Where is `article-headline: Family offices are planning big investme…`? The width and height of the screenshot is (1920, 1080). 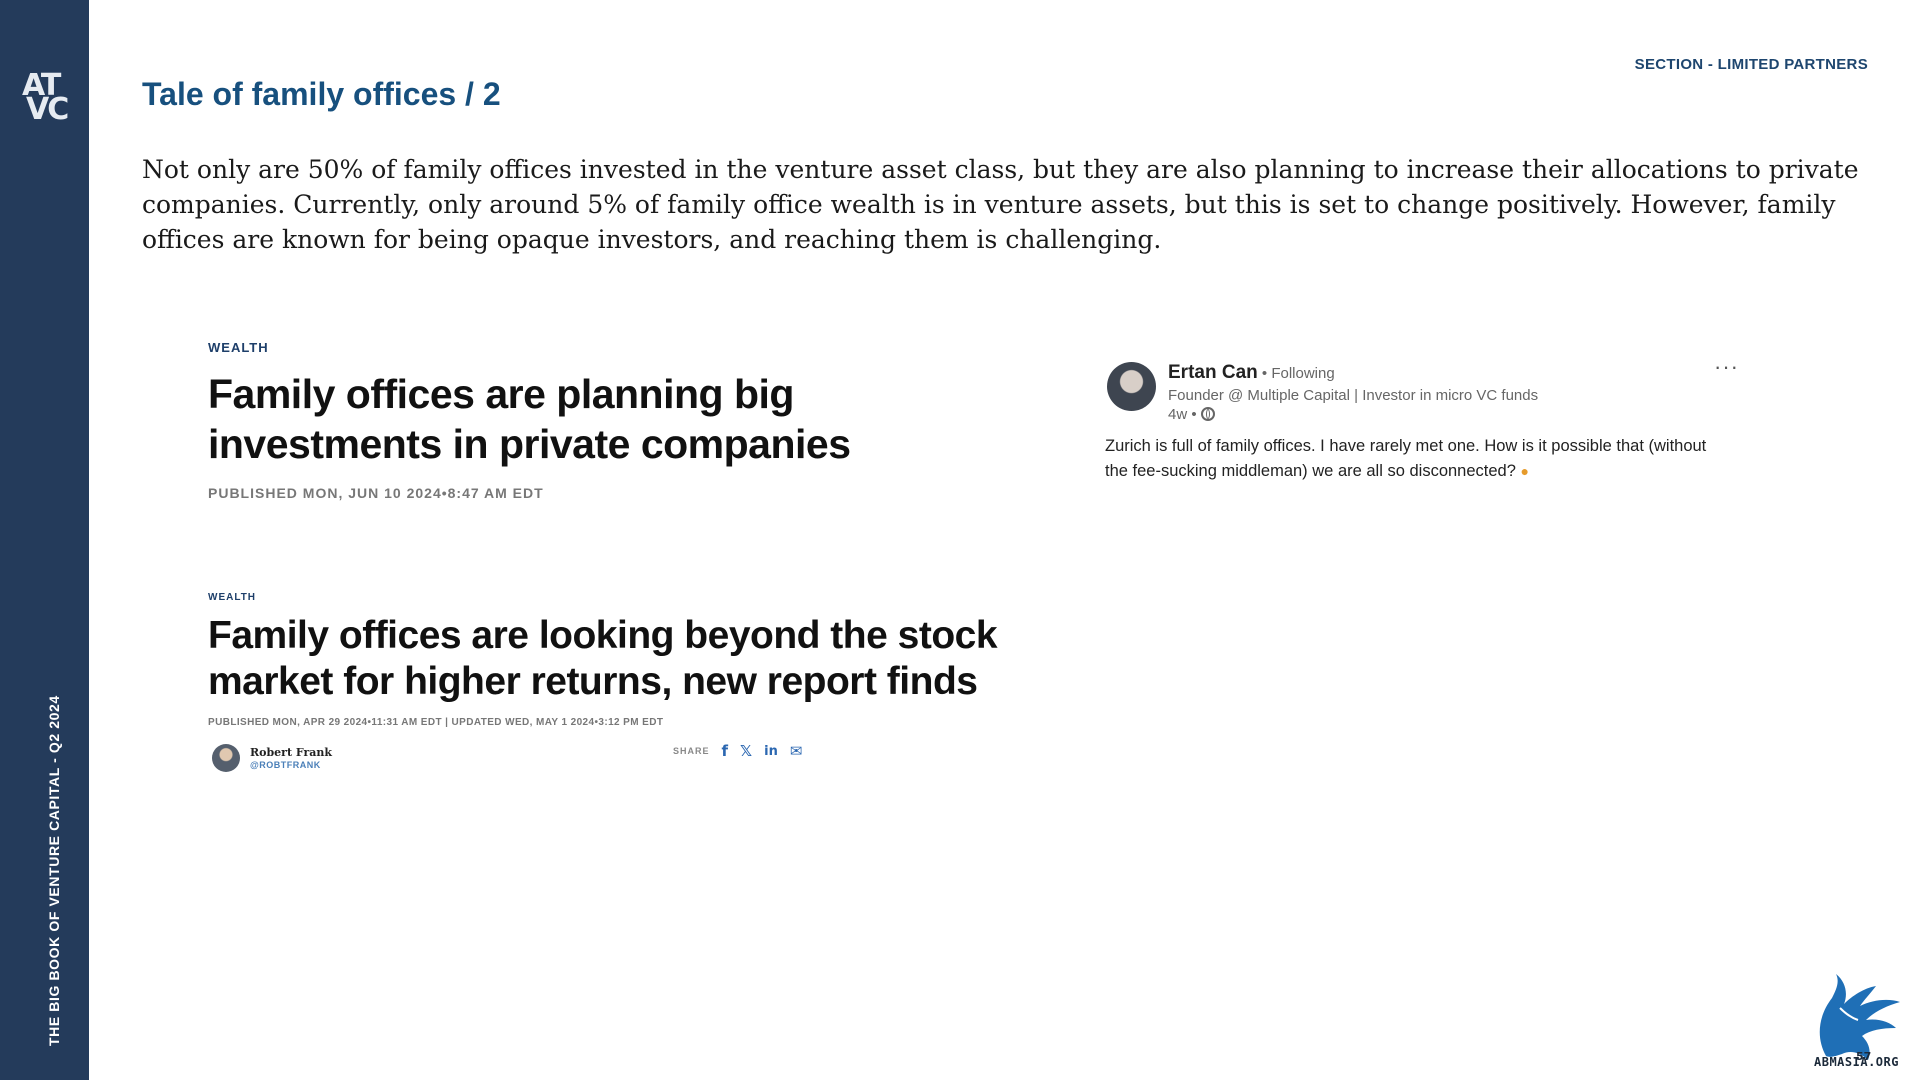 article-headline: Family offices are planning big investme… is located at coordinates (529, 419).